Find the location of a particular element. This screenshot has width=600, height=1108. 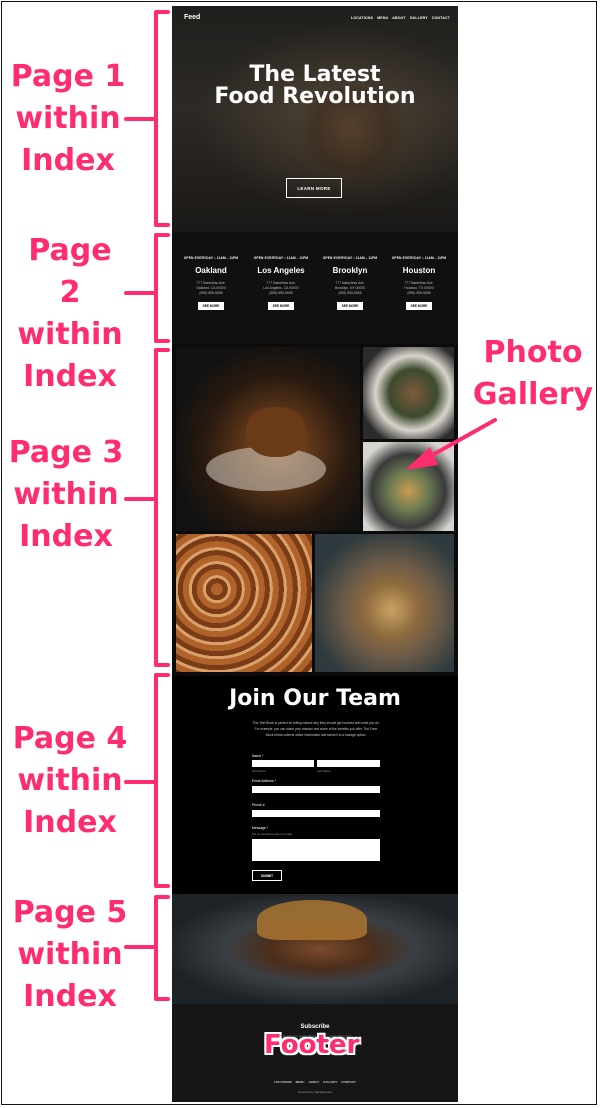

bracket-page3 is located at coordinates (162, 507).